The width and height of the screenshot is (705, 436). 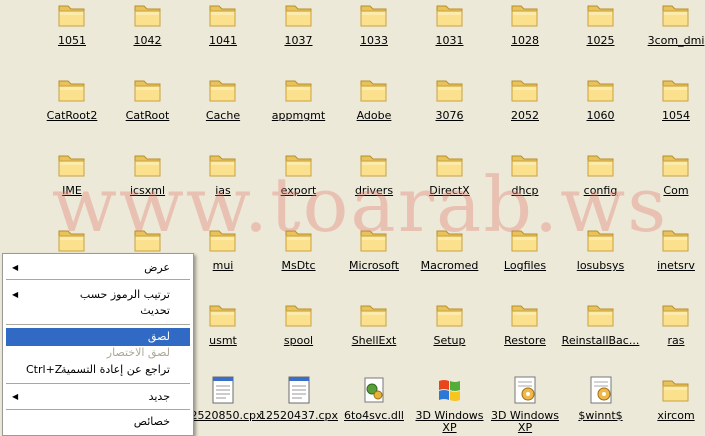 What do you see at coordinates (601, 405) in the screenshot?
I see `file-winnt: $winnt$` at bounding box center [601, 405].